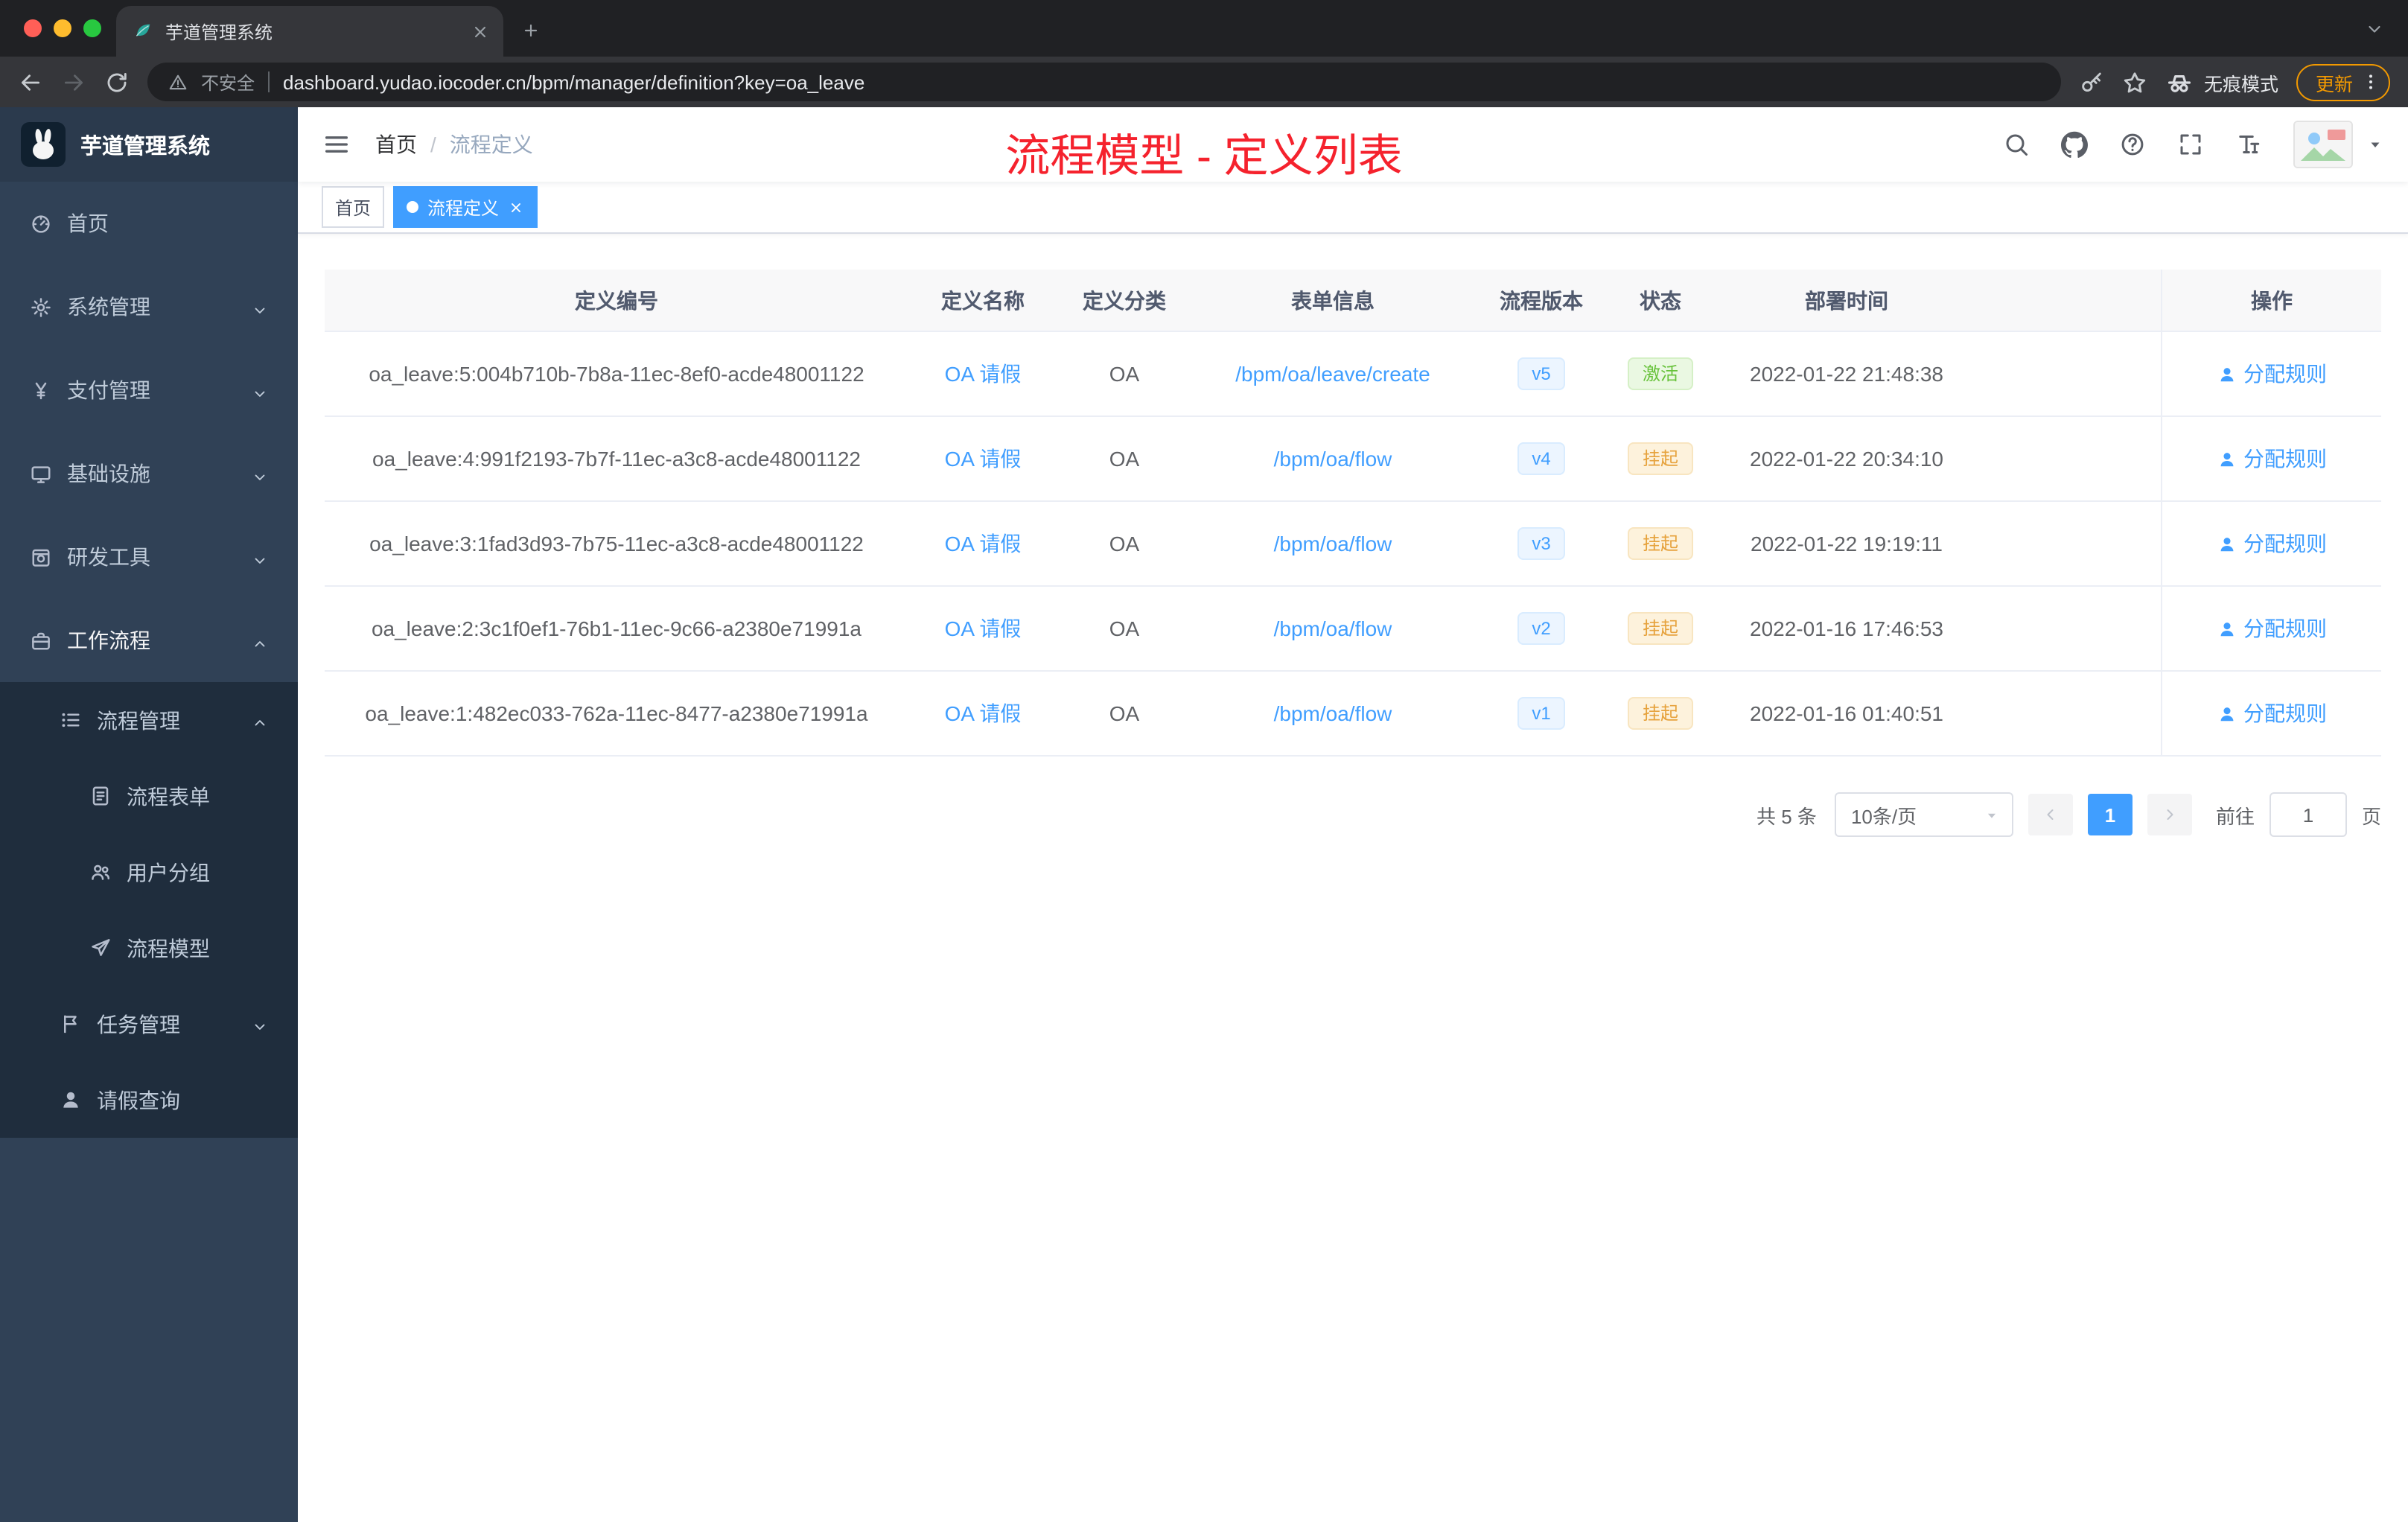 The width and height of the screenshot is (2408, 1522). Describe the element at coordinates (2050, 814) in the screenshot. I see `prev-page-button` at that location.